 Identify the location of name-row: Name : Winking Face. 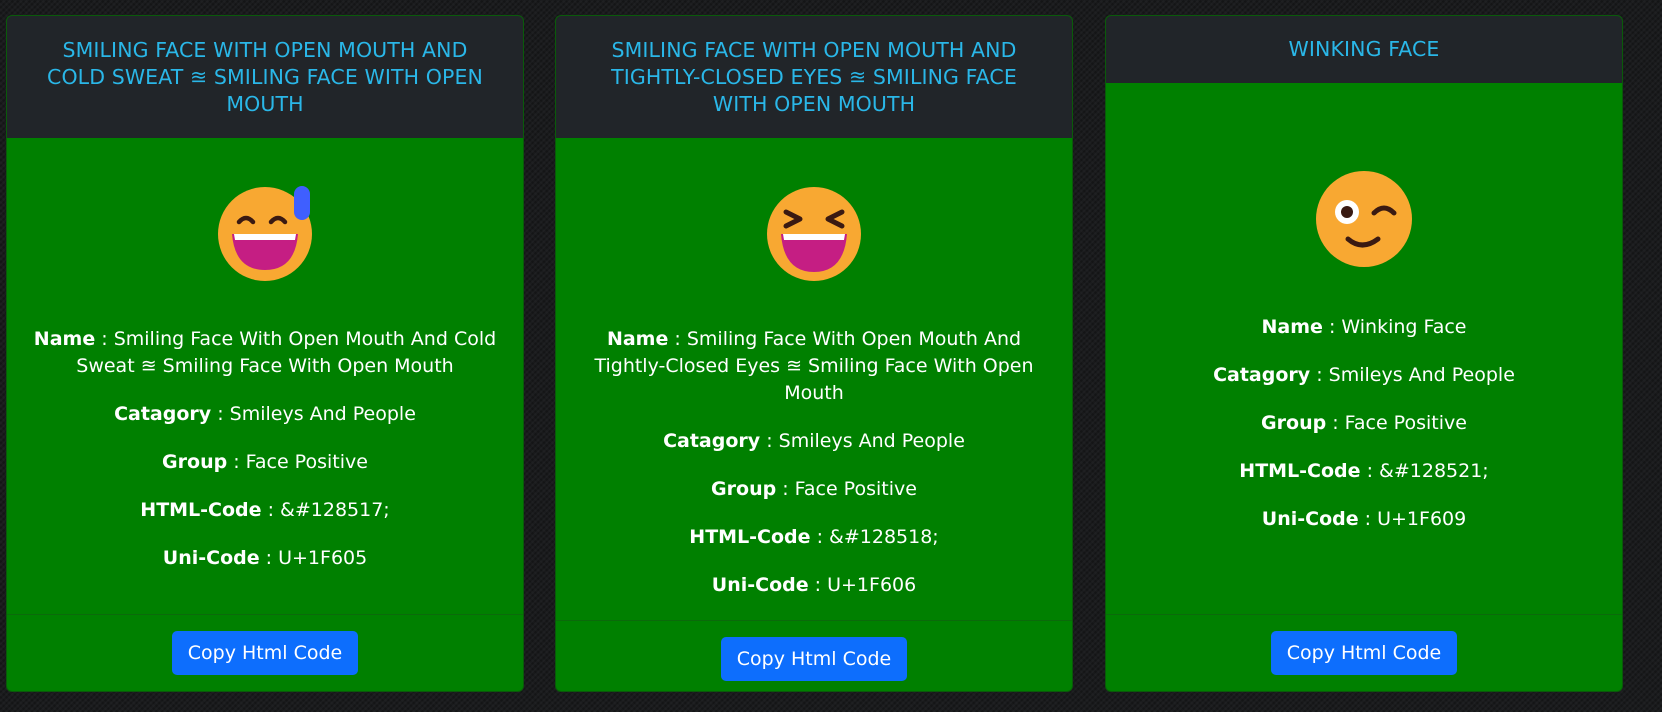
(1364, 327).